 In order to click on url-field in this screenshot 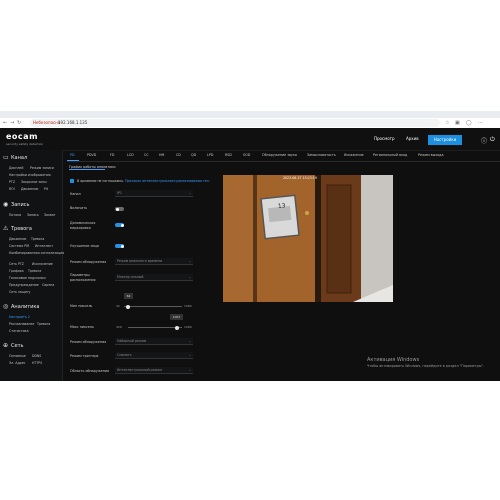, I will do `click(235, 123)`.